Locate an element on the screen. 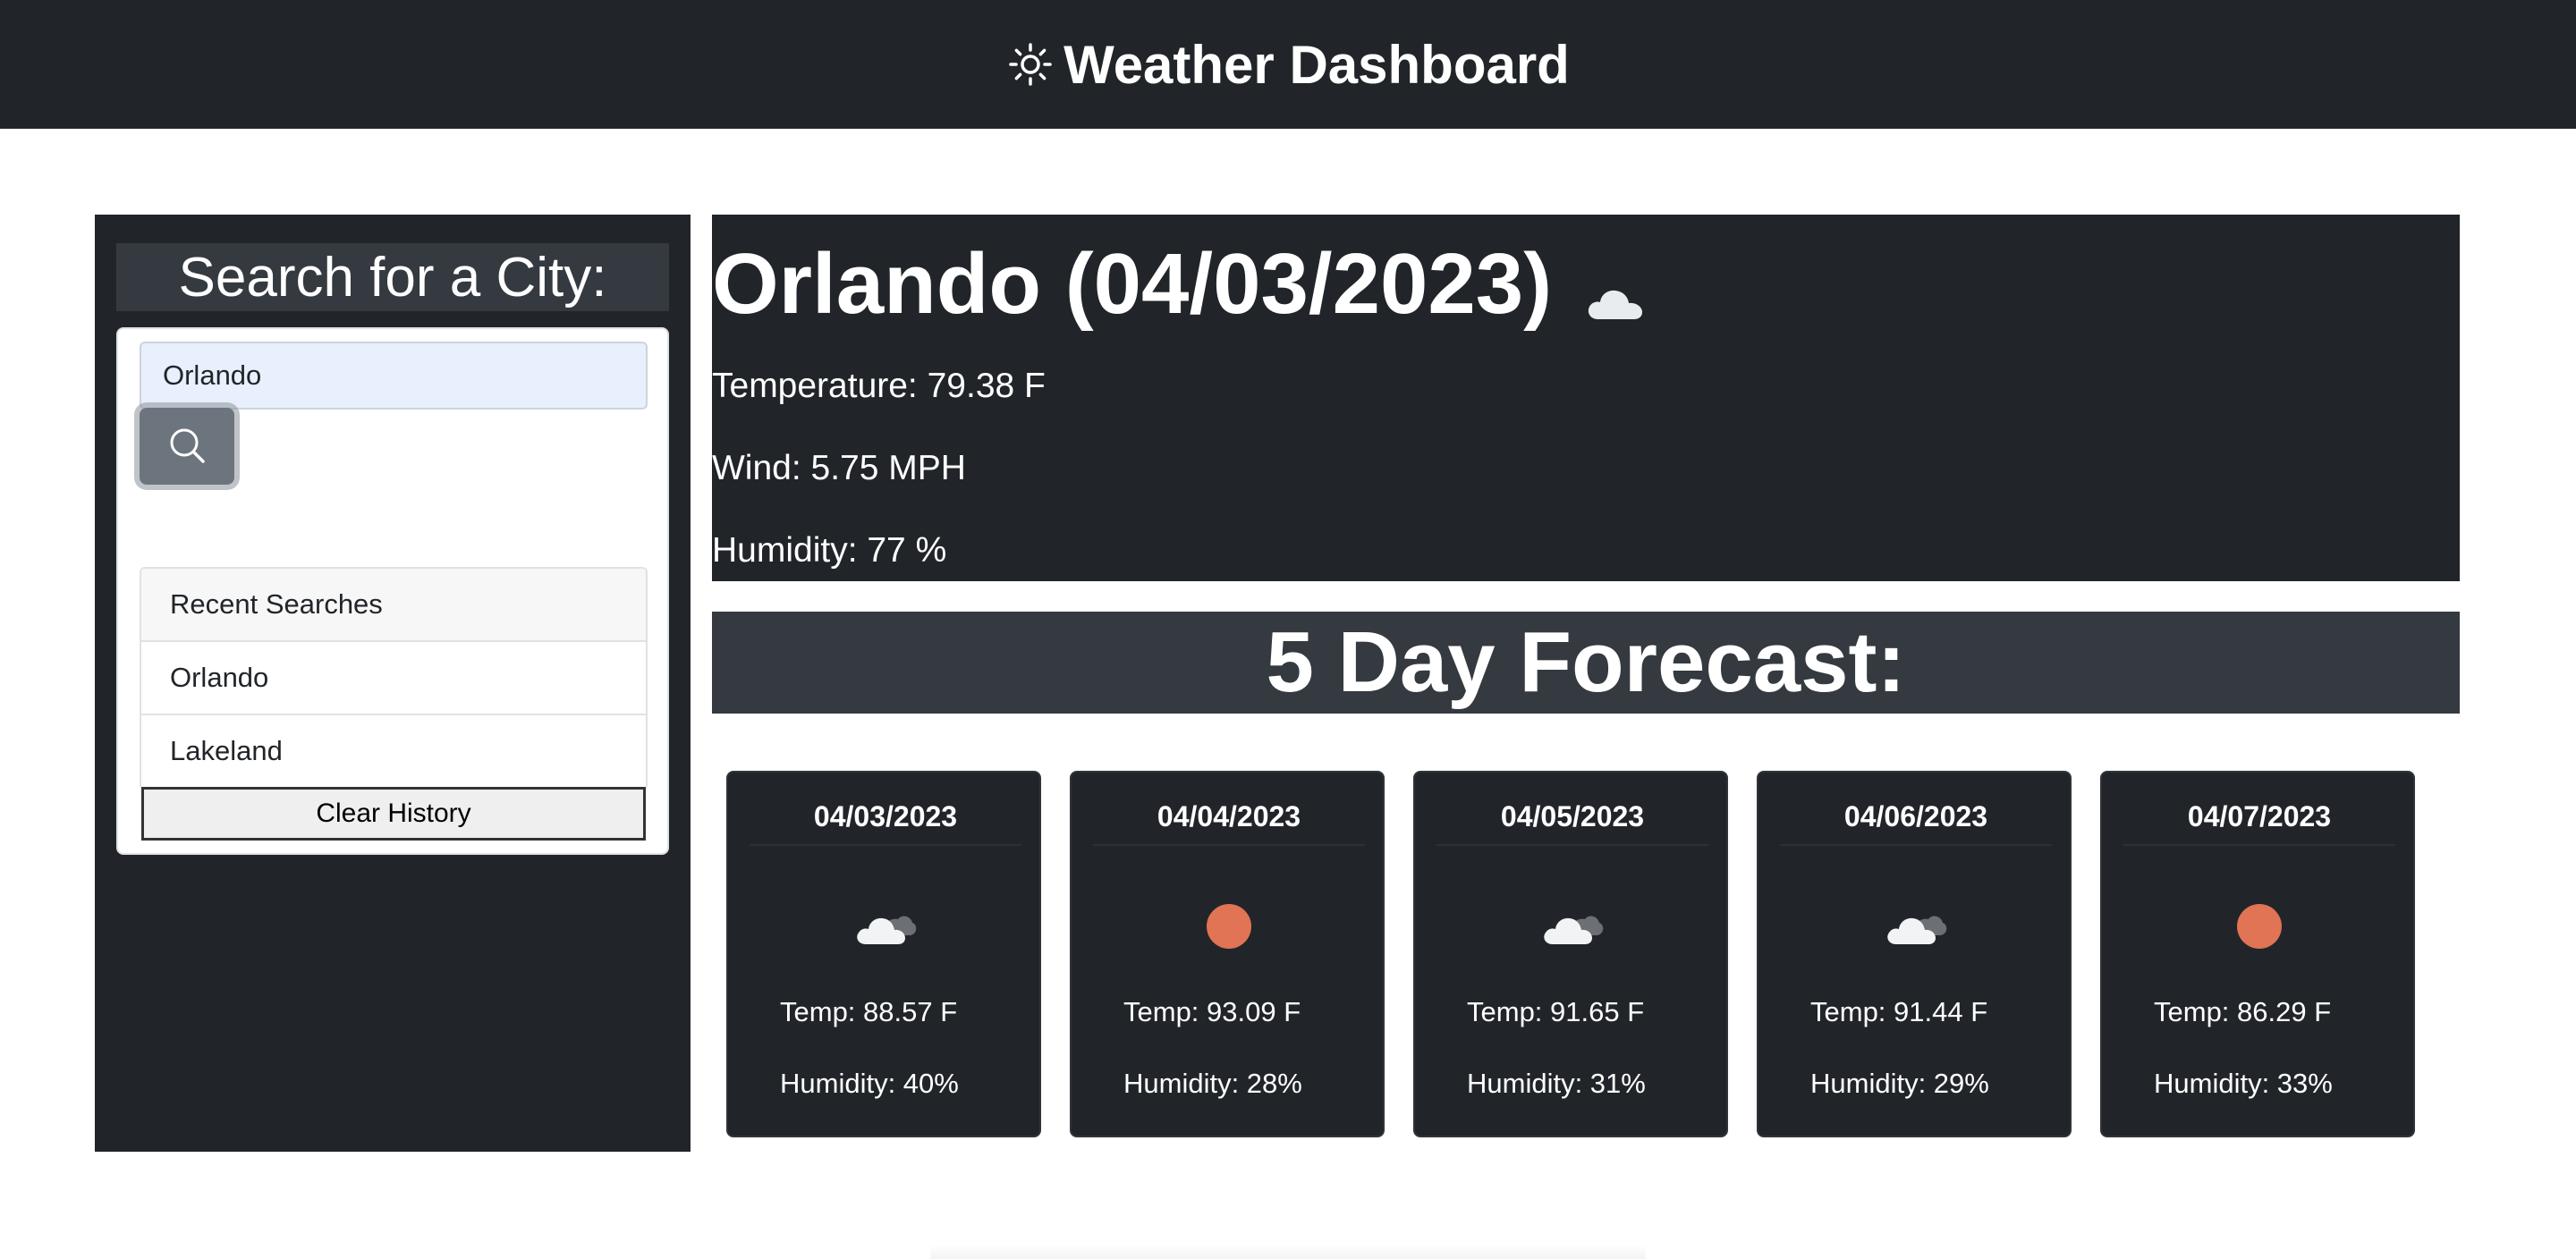 The height and width of the screenshot is (1259, 2576). forecast-humidity: Humidity: 40% is located at coordinates (869, 1083).